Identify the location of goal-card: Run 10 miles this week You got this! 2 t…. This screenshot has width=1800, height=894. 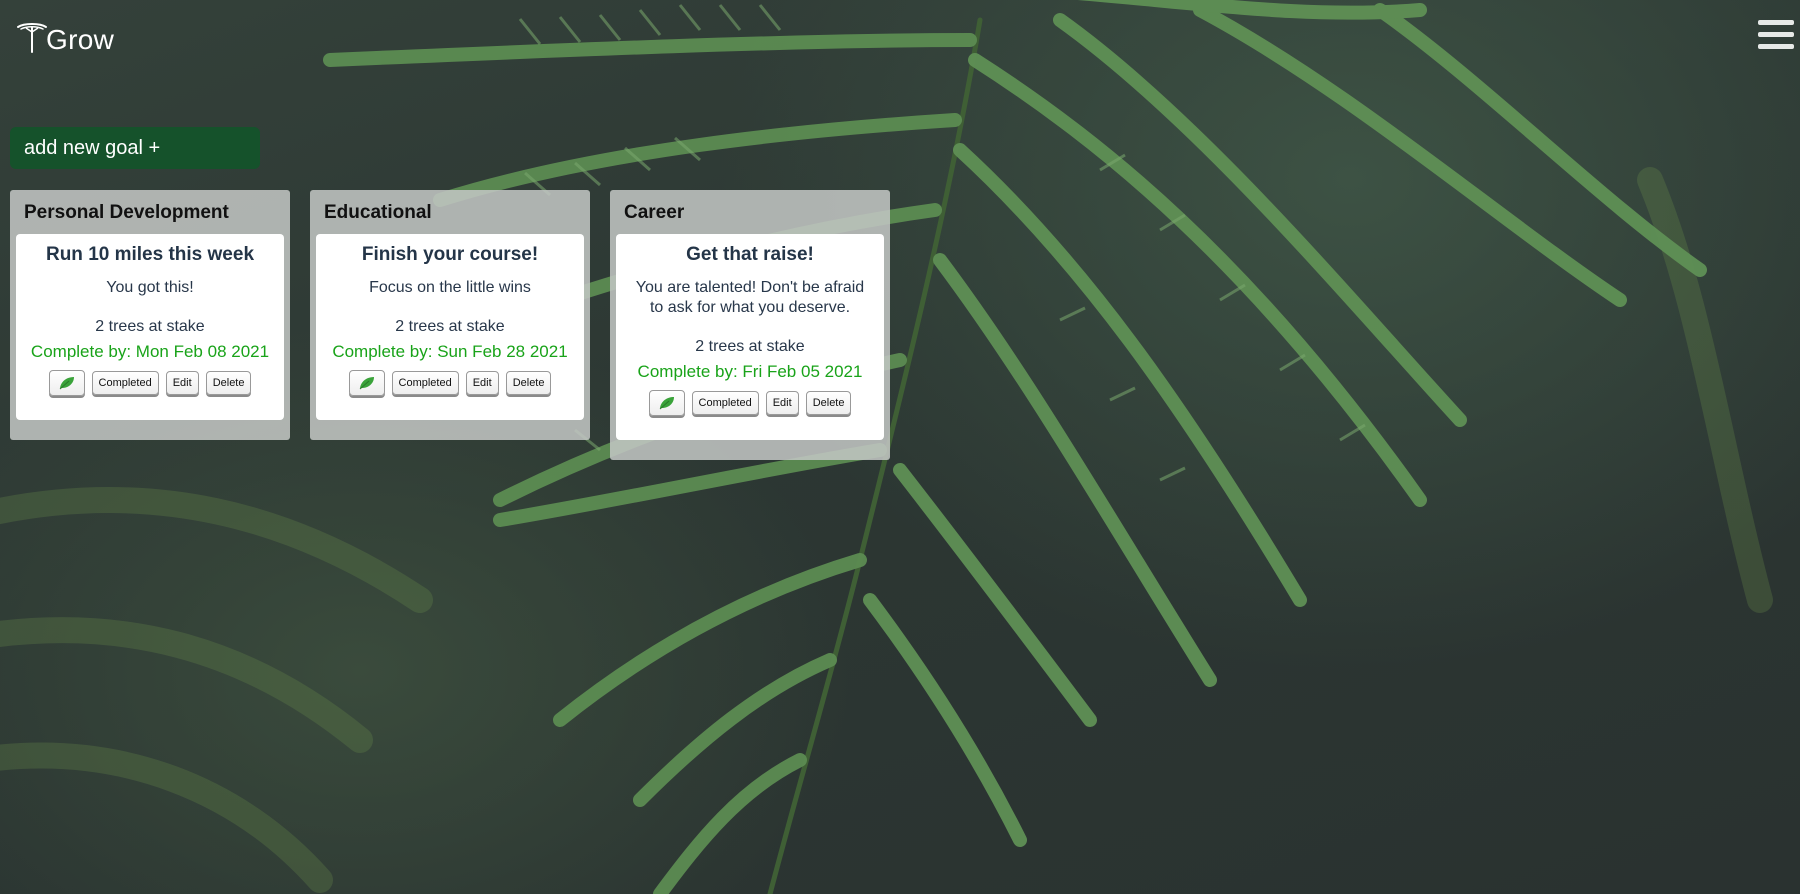
(150, 327).